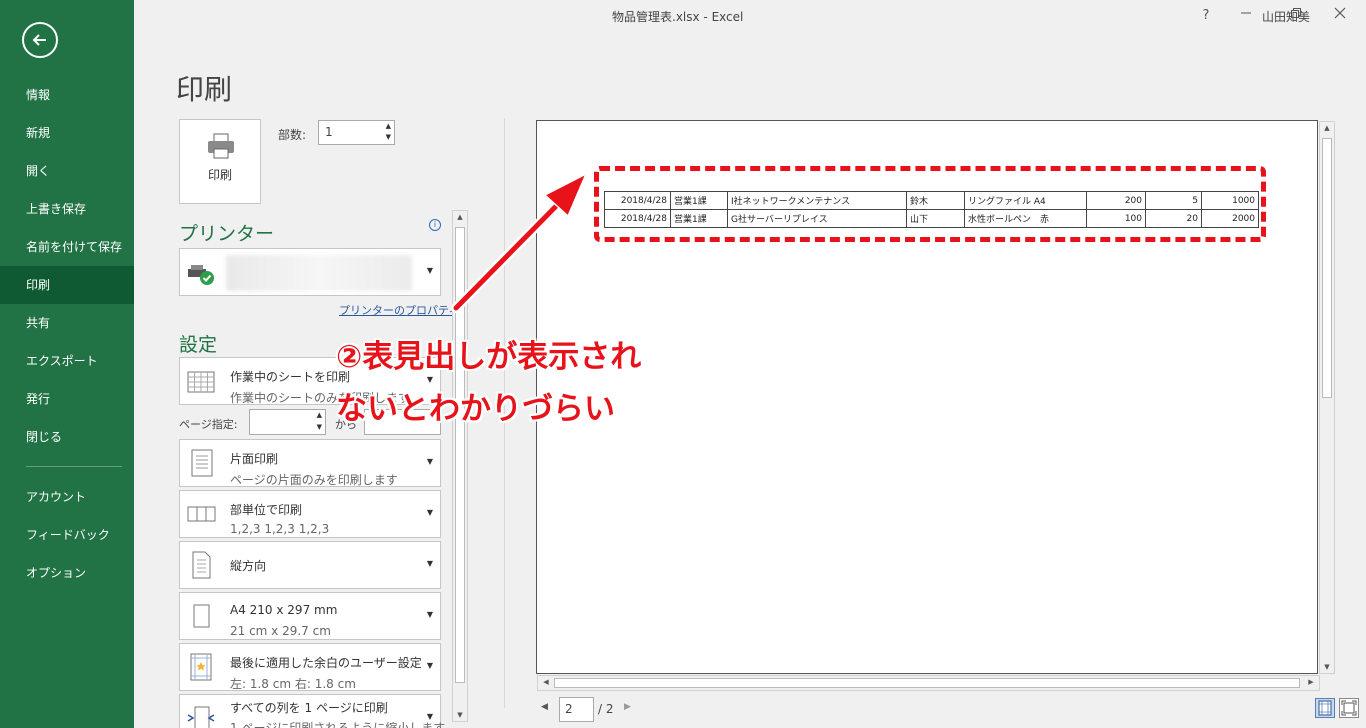  Describe the element at coordinates (201, 565) in the screenshot. I see `portrait-page-icon` at that location.